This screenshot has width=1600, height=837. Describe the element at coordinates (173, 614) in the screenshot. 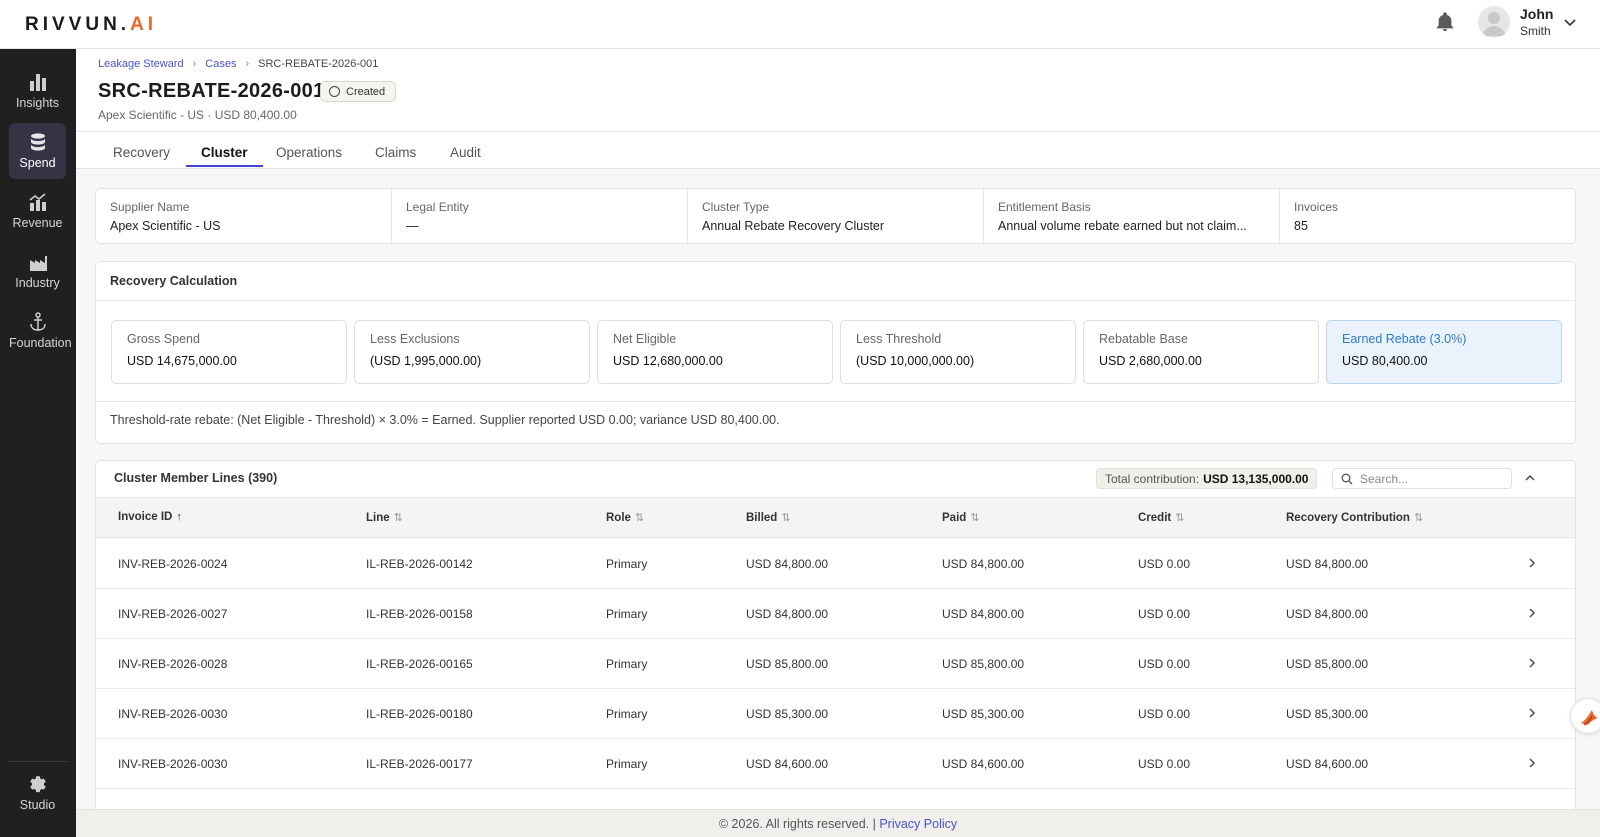

I see `cell-invoice-id: INV-REB-2026-0027` at that location.